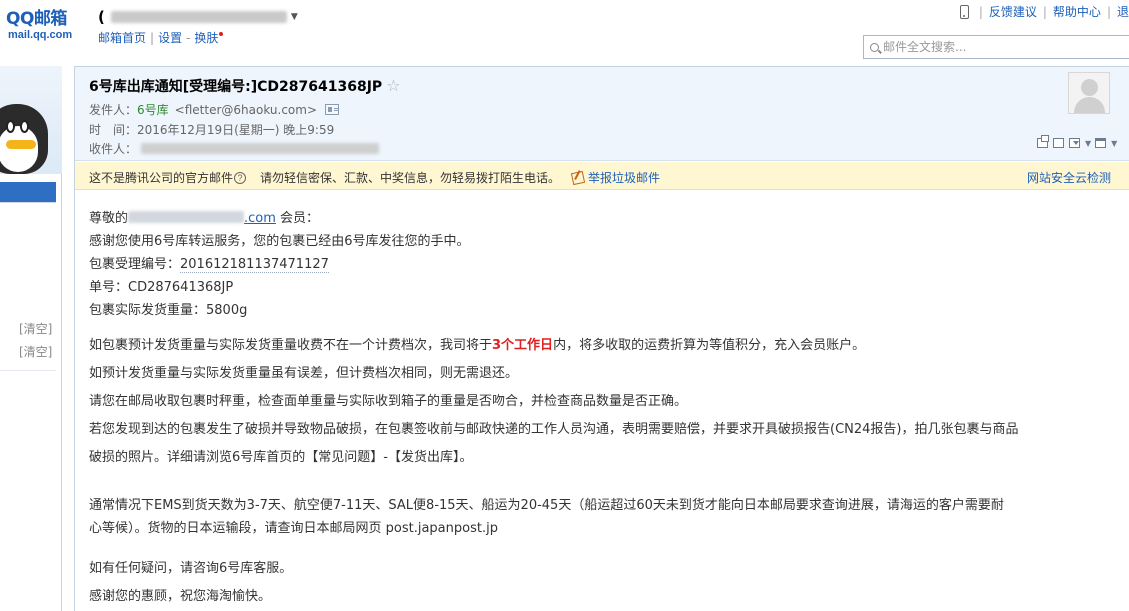 Image resolution: width=1129 pixels, height=611 pixels. I want to click on report-spam-link: 举报垃圾邮件, so click(624, 177).